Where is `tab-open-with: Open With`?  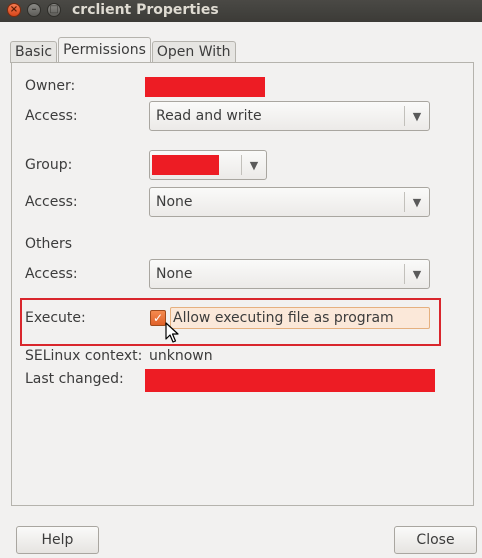
tab-open-with: Open With is located at coordinates (193, 52).